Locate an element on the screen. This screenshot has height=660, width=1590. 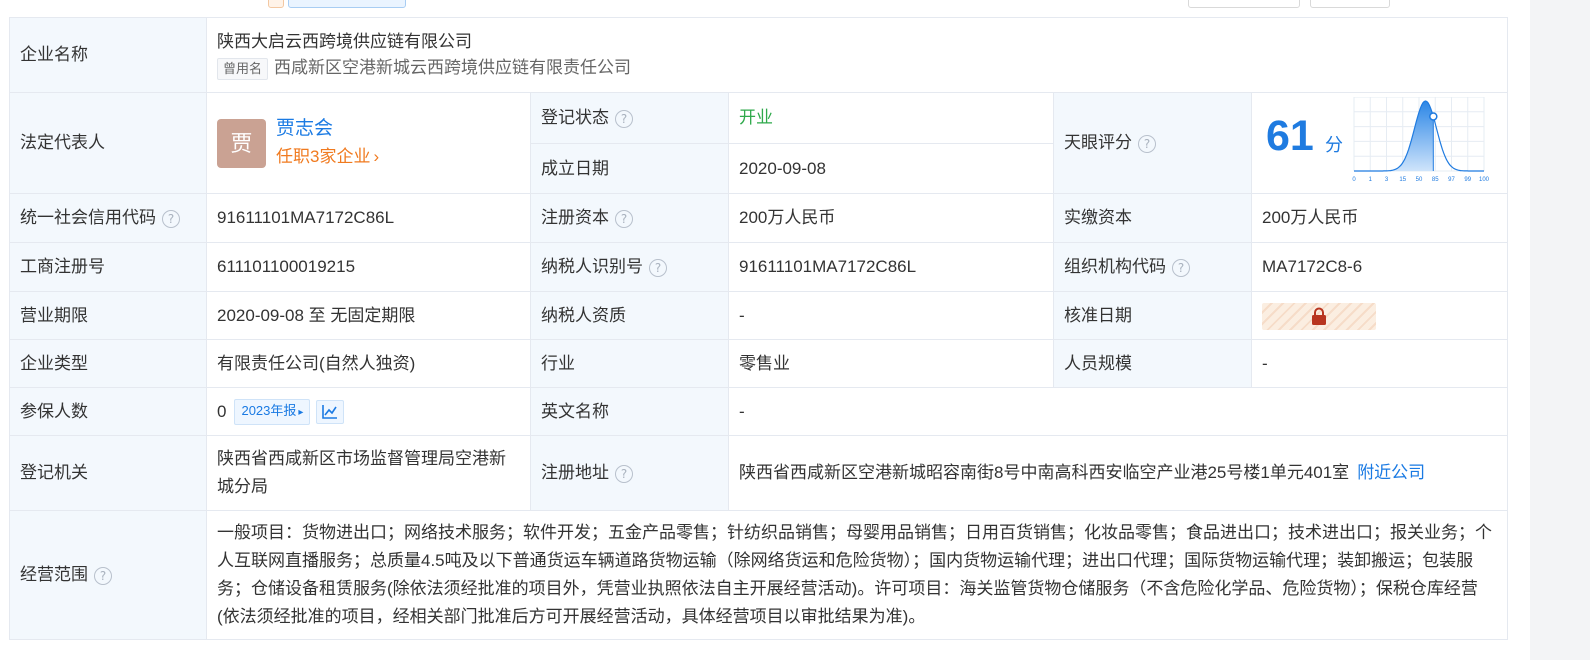
annual-report-label: 2023年报 is located at coordinates (269, 411).